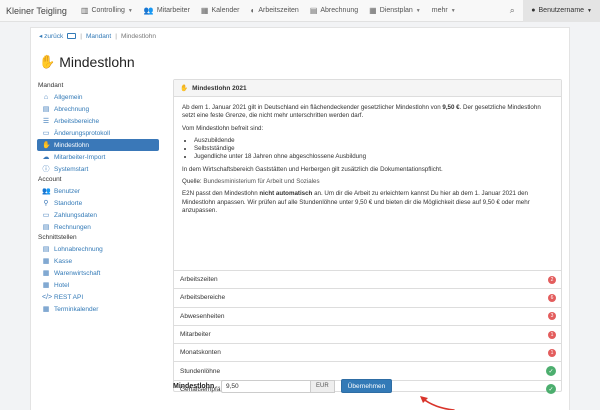 The image size is (600, 410). I want to click on nav-item-label: Arbeitszeiten, so click(278, 10).